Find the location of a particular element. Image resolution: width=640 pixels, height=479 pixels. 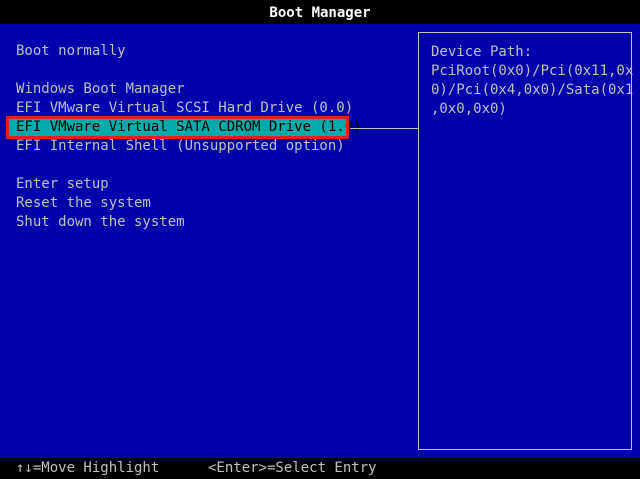

device-path-line: PciRoot(0x0)/Pci(0x11,0x is located at coordinates (532, 71).